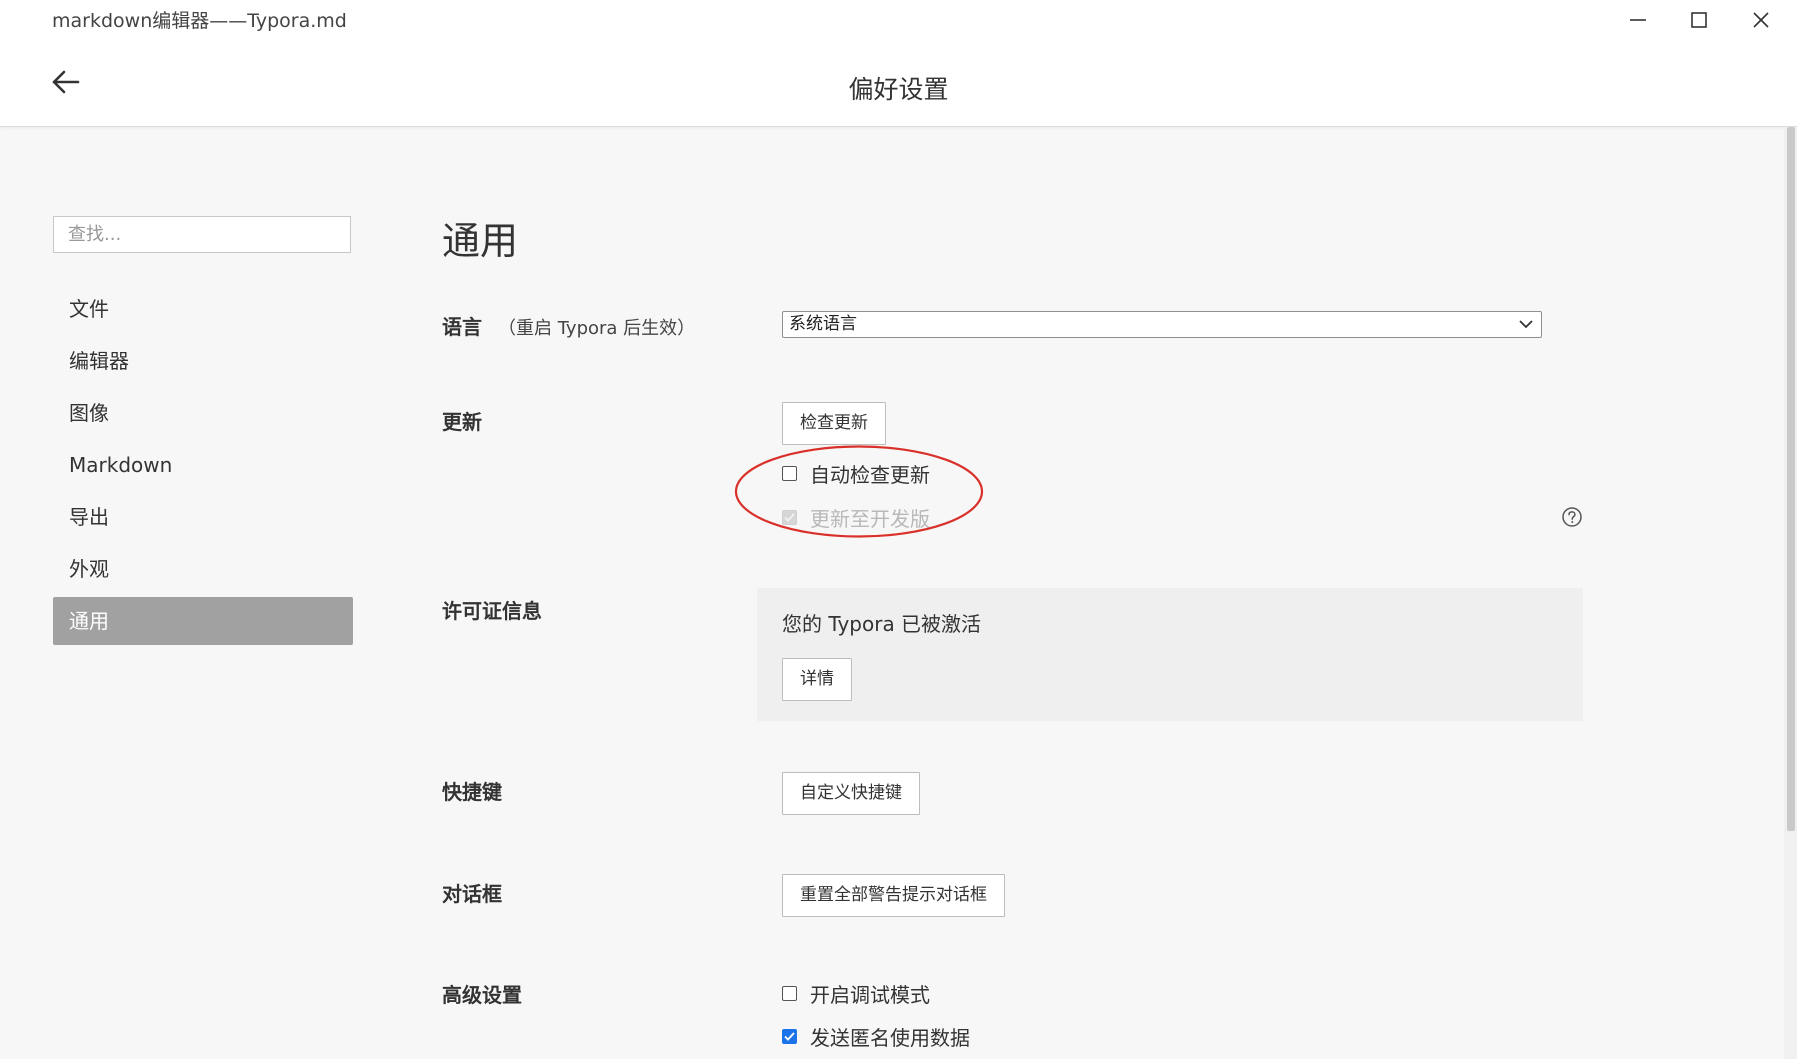 The height and width of the screenshot is (1059, 1797). What do you see at coordinates (1572, 517) in the screenshot?
I see `question-circle-icon` at bounding box center [1572, 517].